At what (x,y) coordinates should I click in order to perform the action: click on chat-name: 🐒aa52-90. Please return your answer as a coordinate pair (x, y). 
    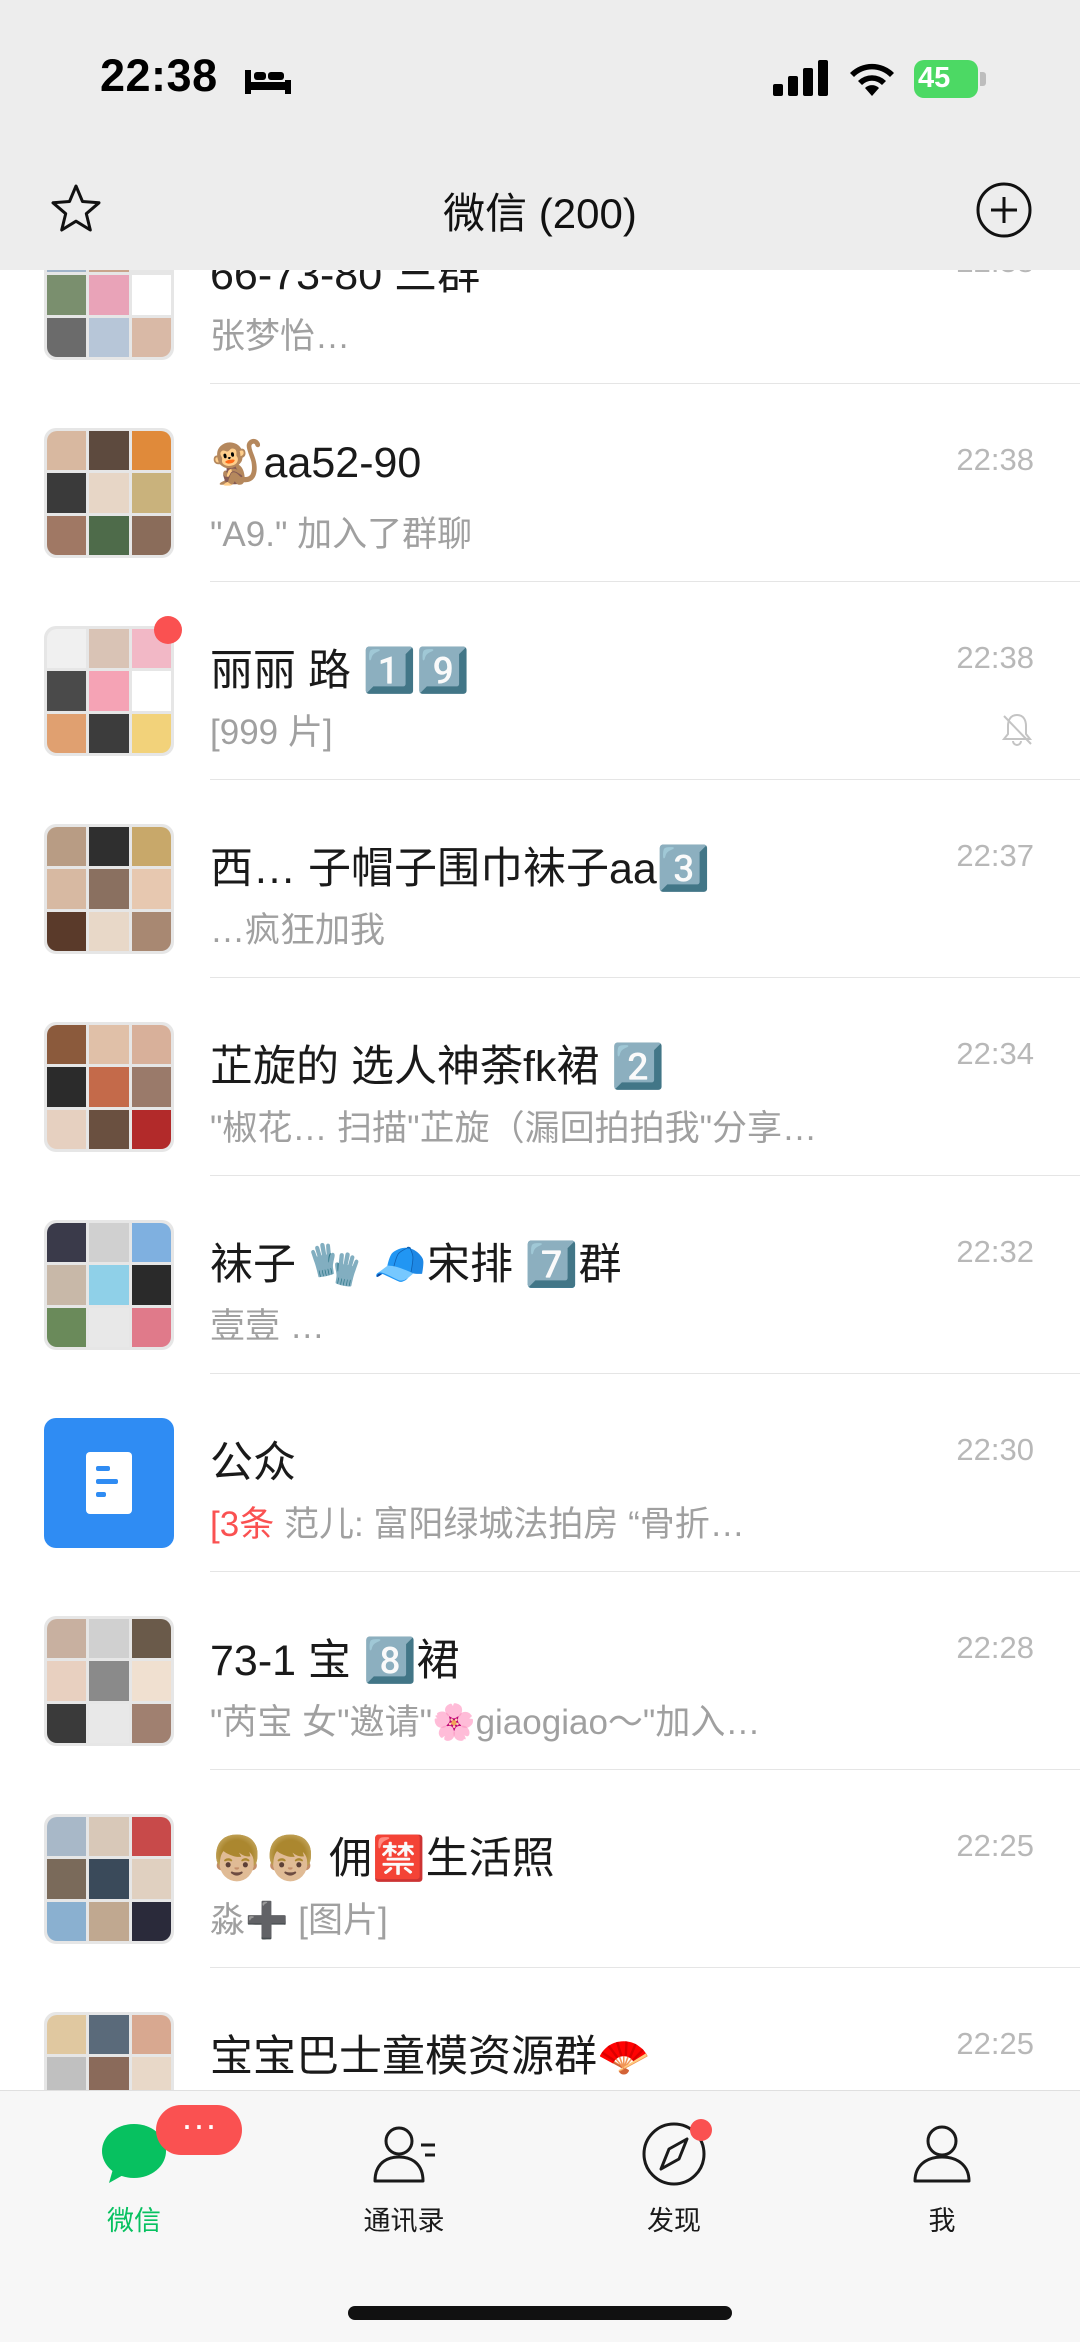
    Looking at the image, I should click on (316, 463).